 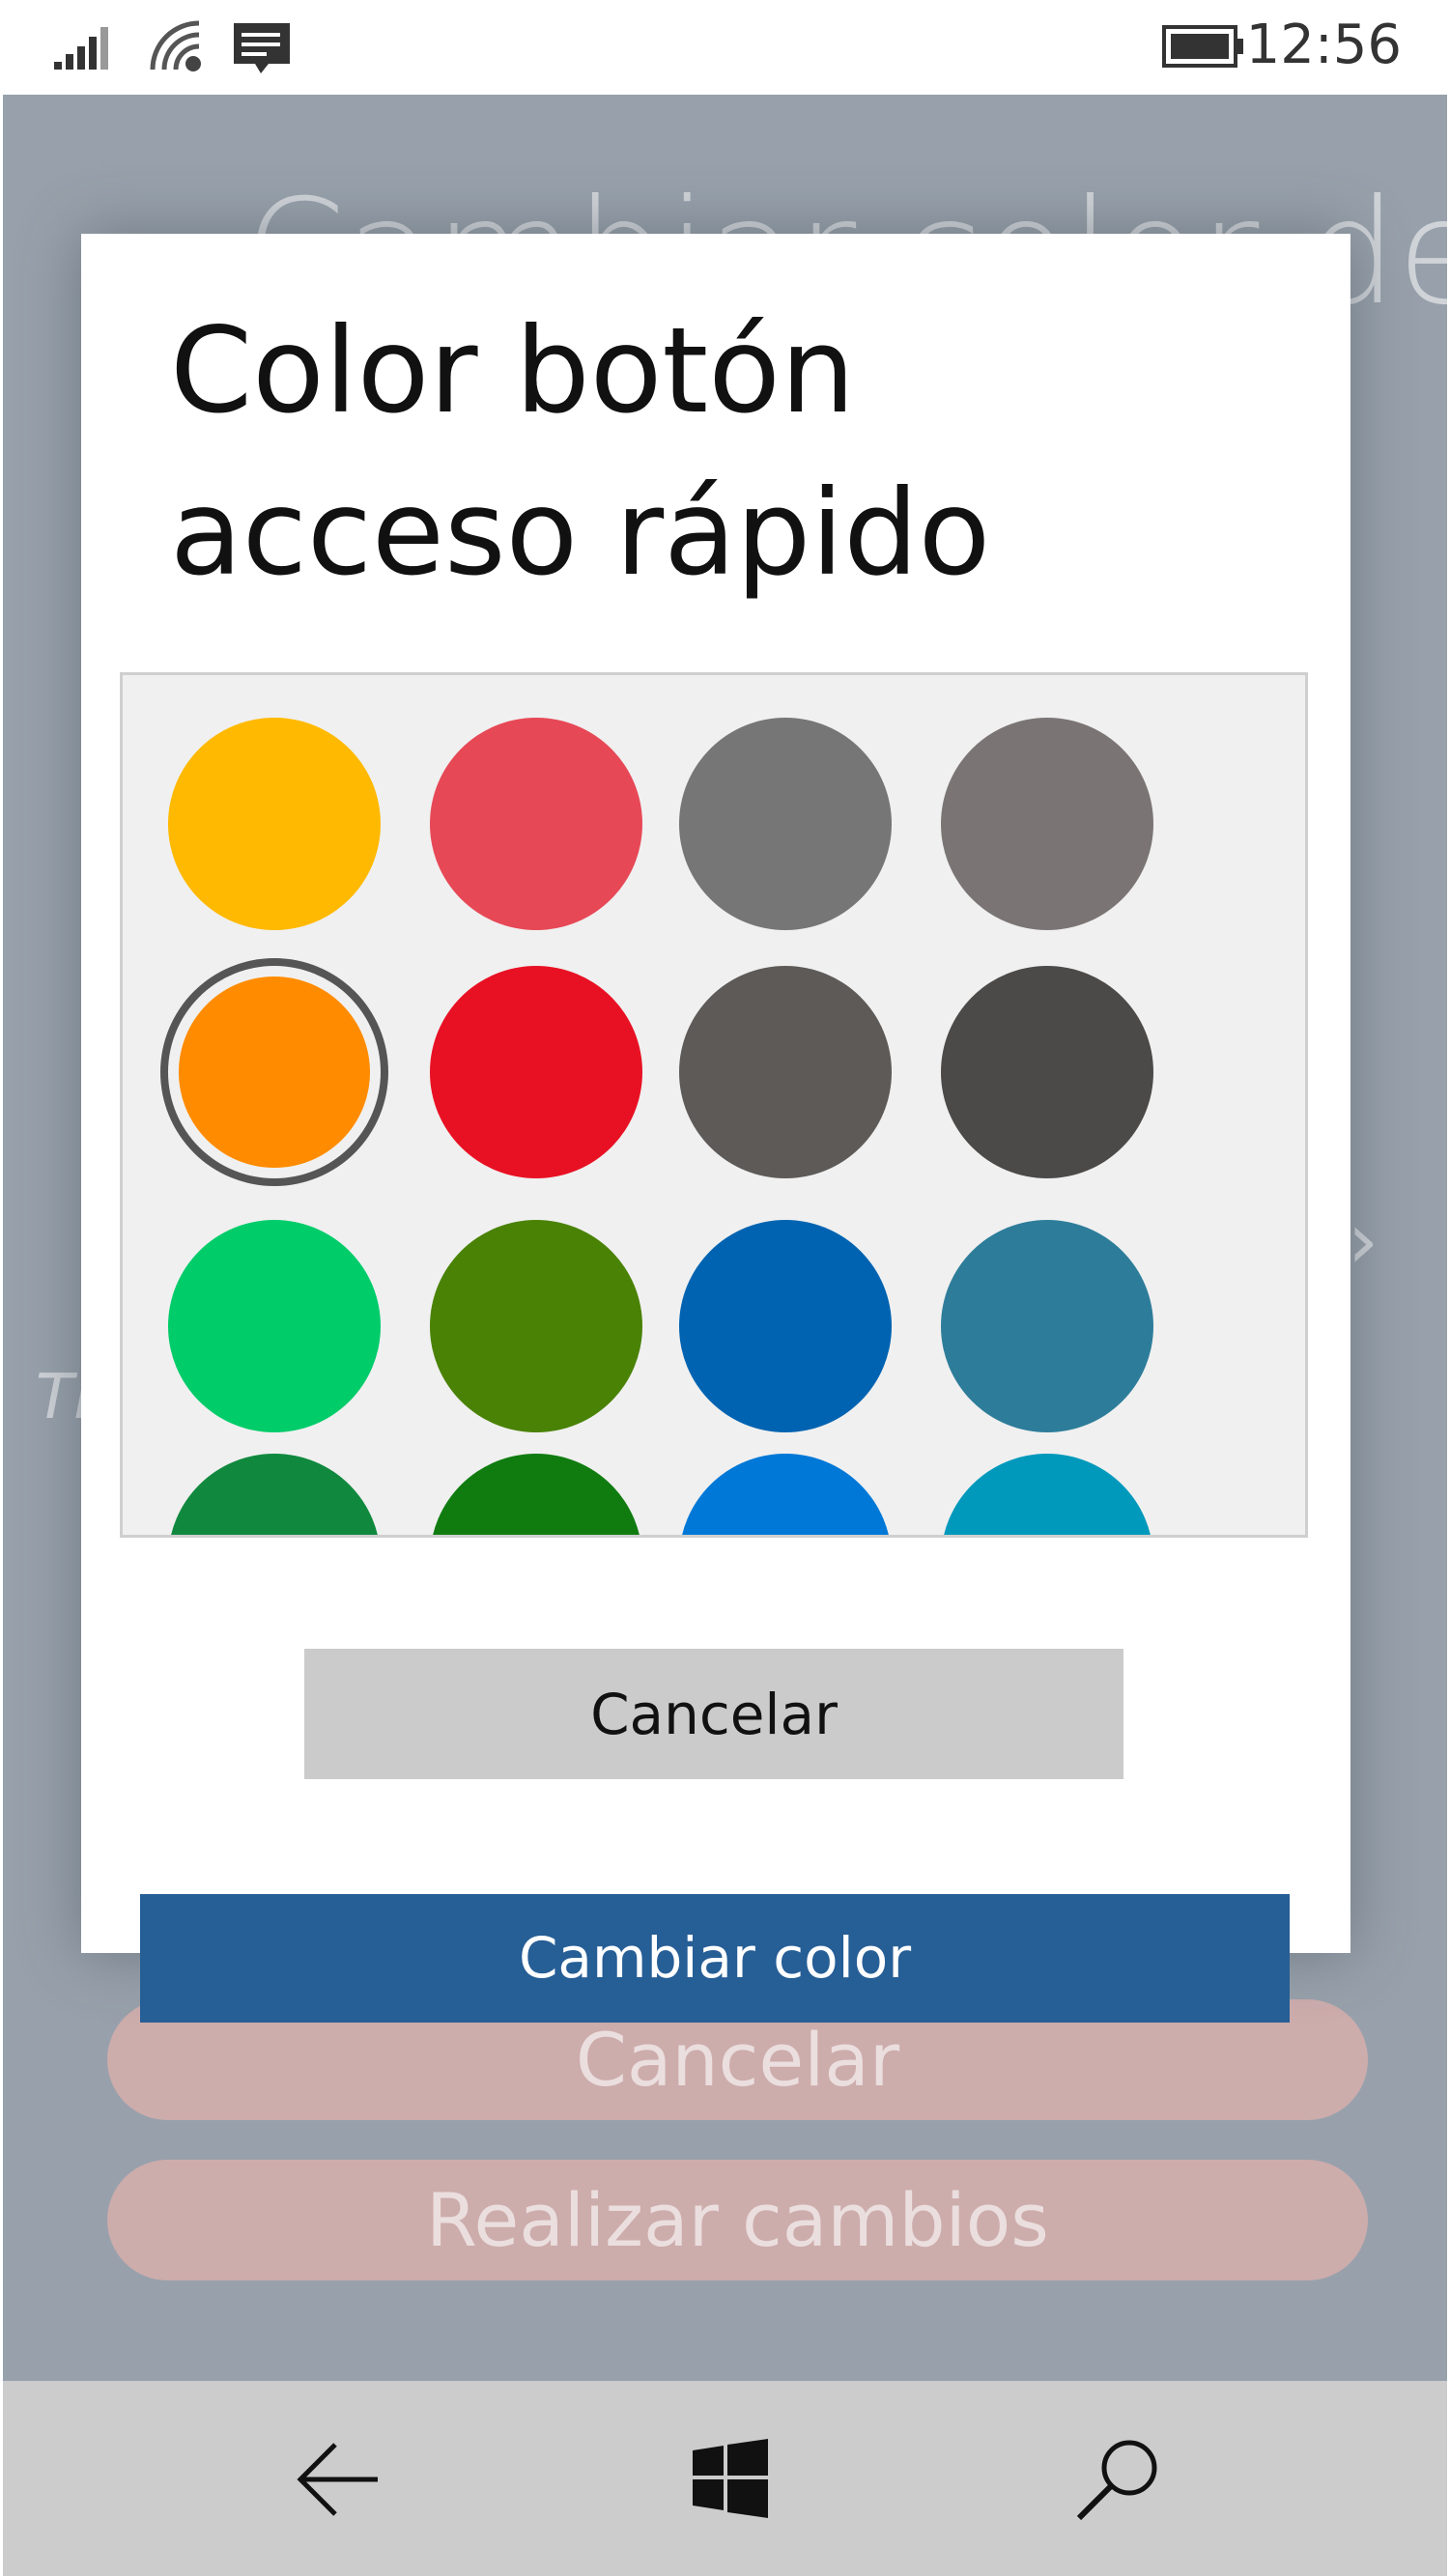 I want to click on signal-icon, so click(x=81, y=48).